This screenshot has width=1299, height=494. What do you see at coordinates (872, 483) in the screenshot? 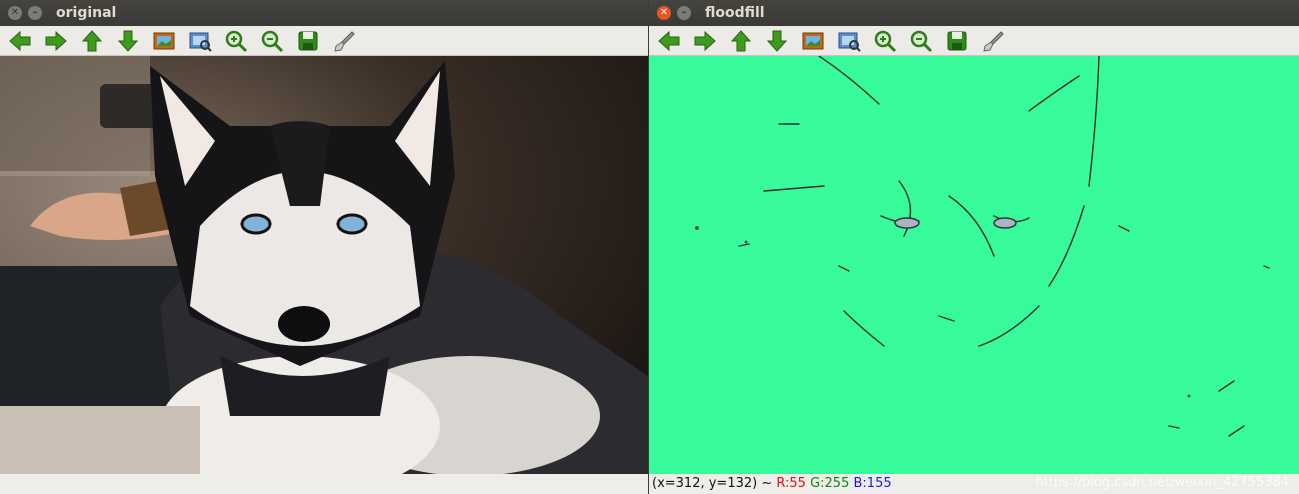
I see `pixel-blue-value: B:155` at bounding box center [872, 483].